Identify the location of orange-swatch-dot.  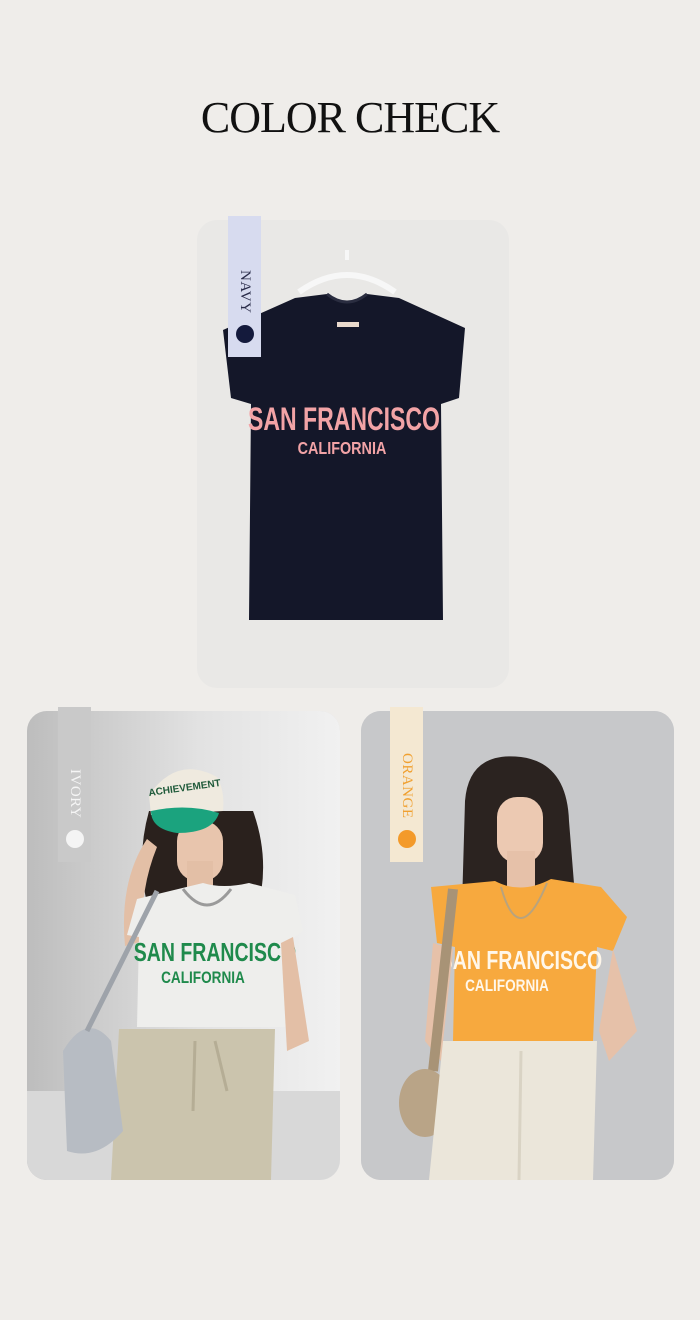
(406, 839).